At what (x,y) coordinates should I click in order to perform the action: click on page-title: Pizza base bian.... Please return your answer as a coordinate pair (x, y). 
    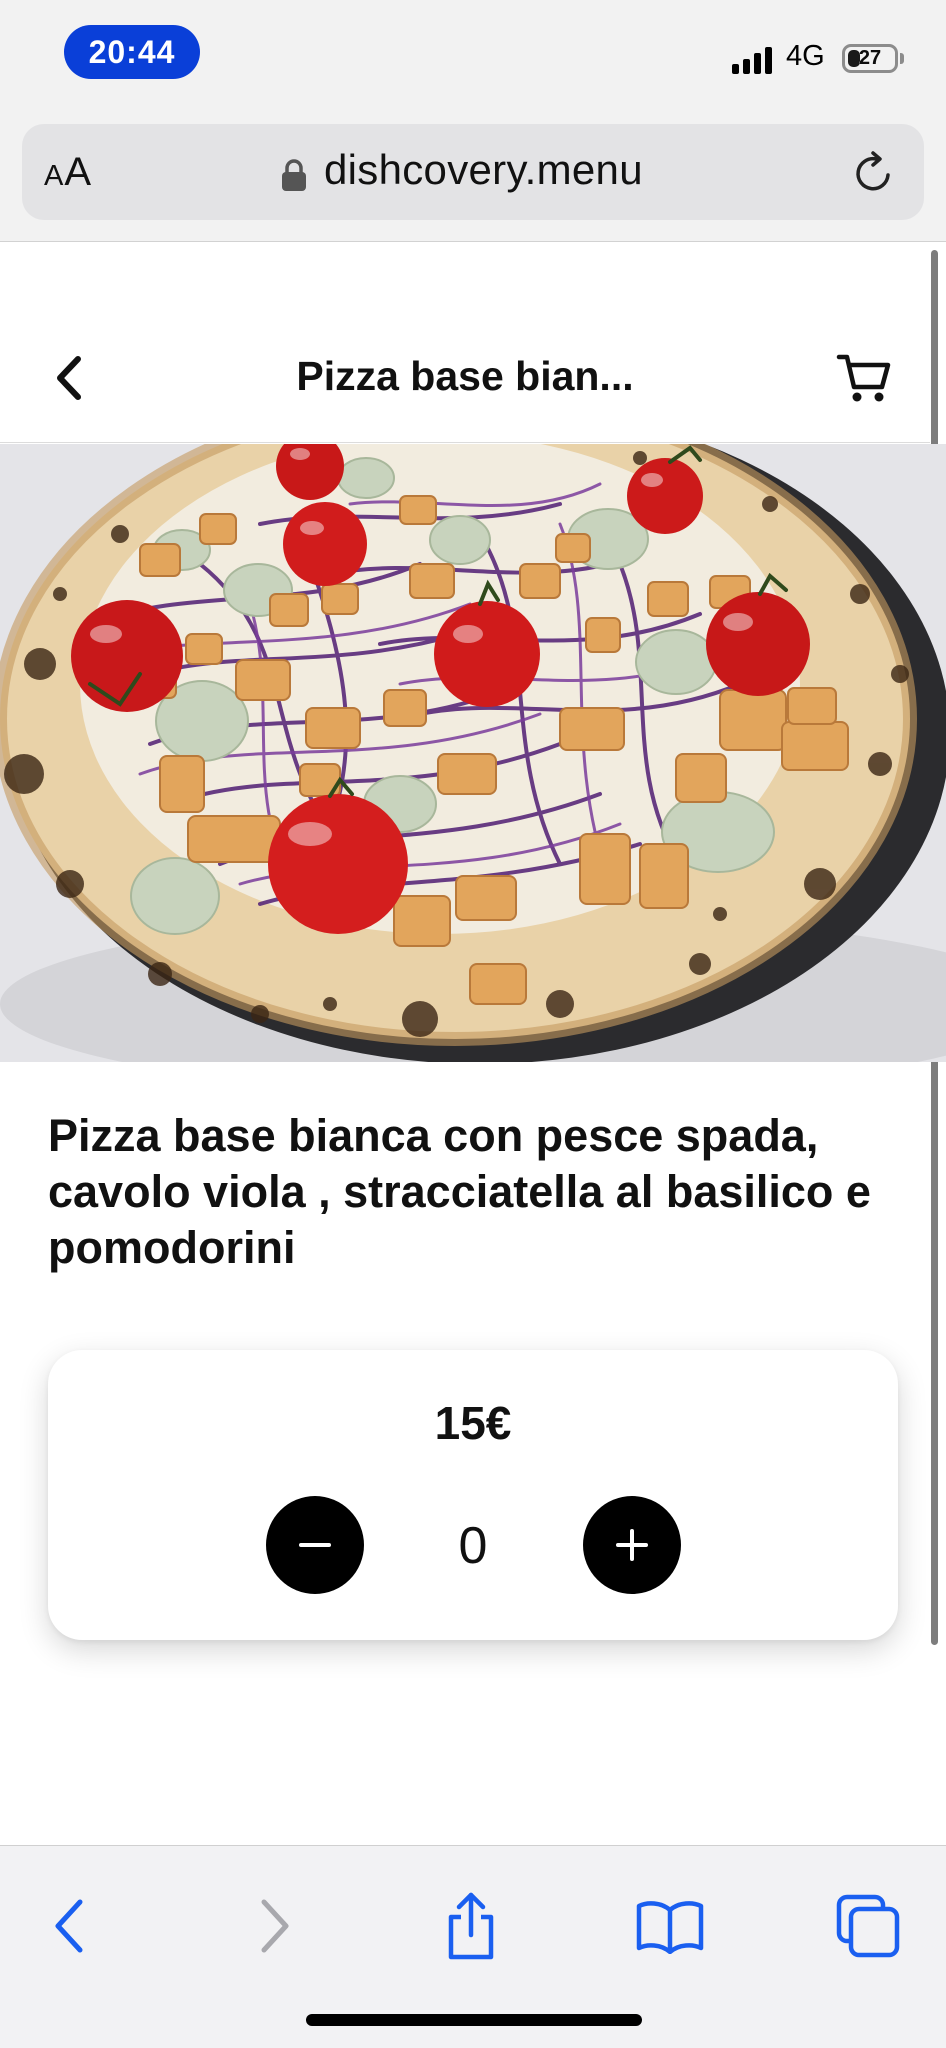
    Looking at the image, I should click on (465, 376).